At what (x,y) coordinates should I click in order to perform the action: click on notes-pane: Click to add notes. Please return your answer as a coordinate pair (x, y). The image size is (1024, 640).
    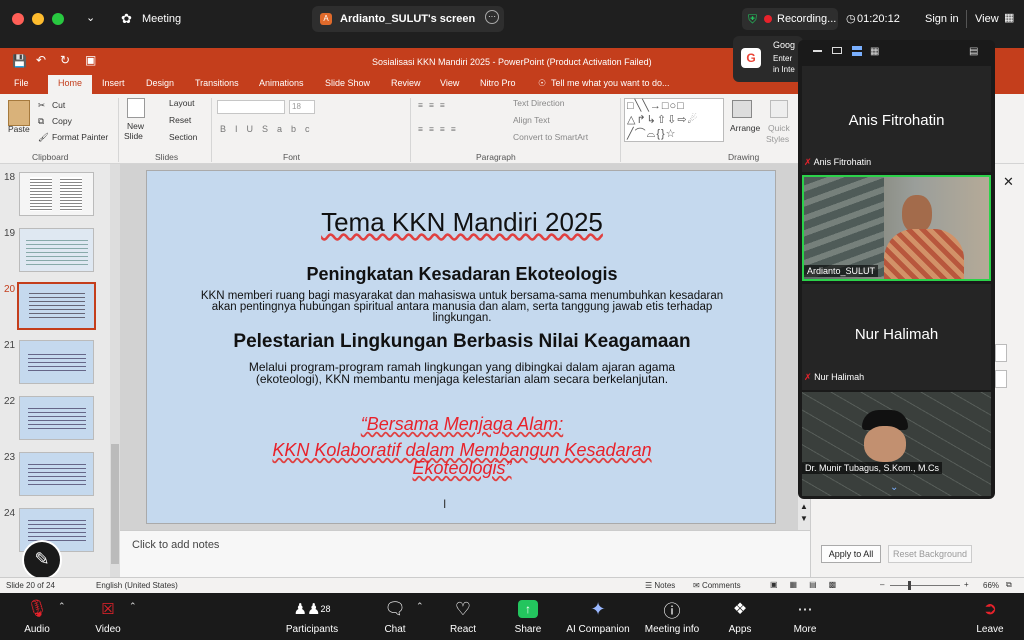
    Looking at the image, I should click on (465, 553).